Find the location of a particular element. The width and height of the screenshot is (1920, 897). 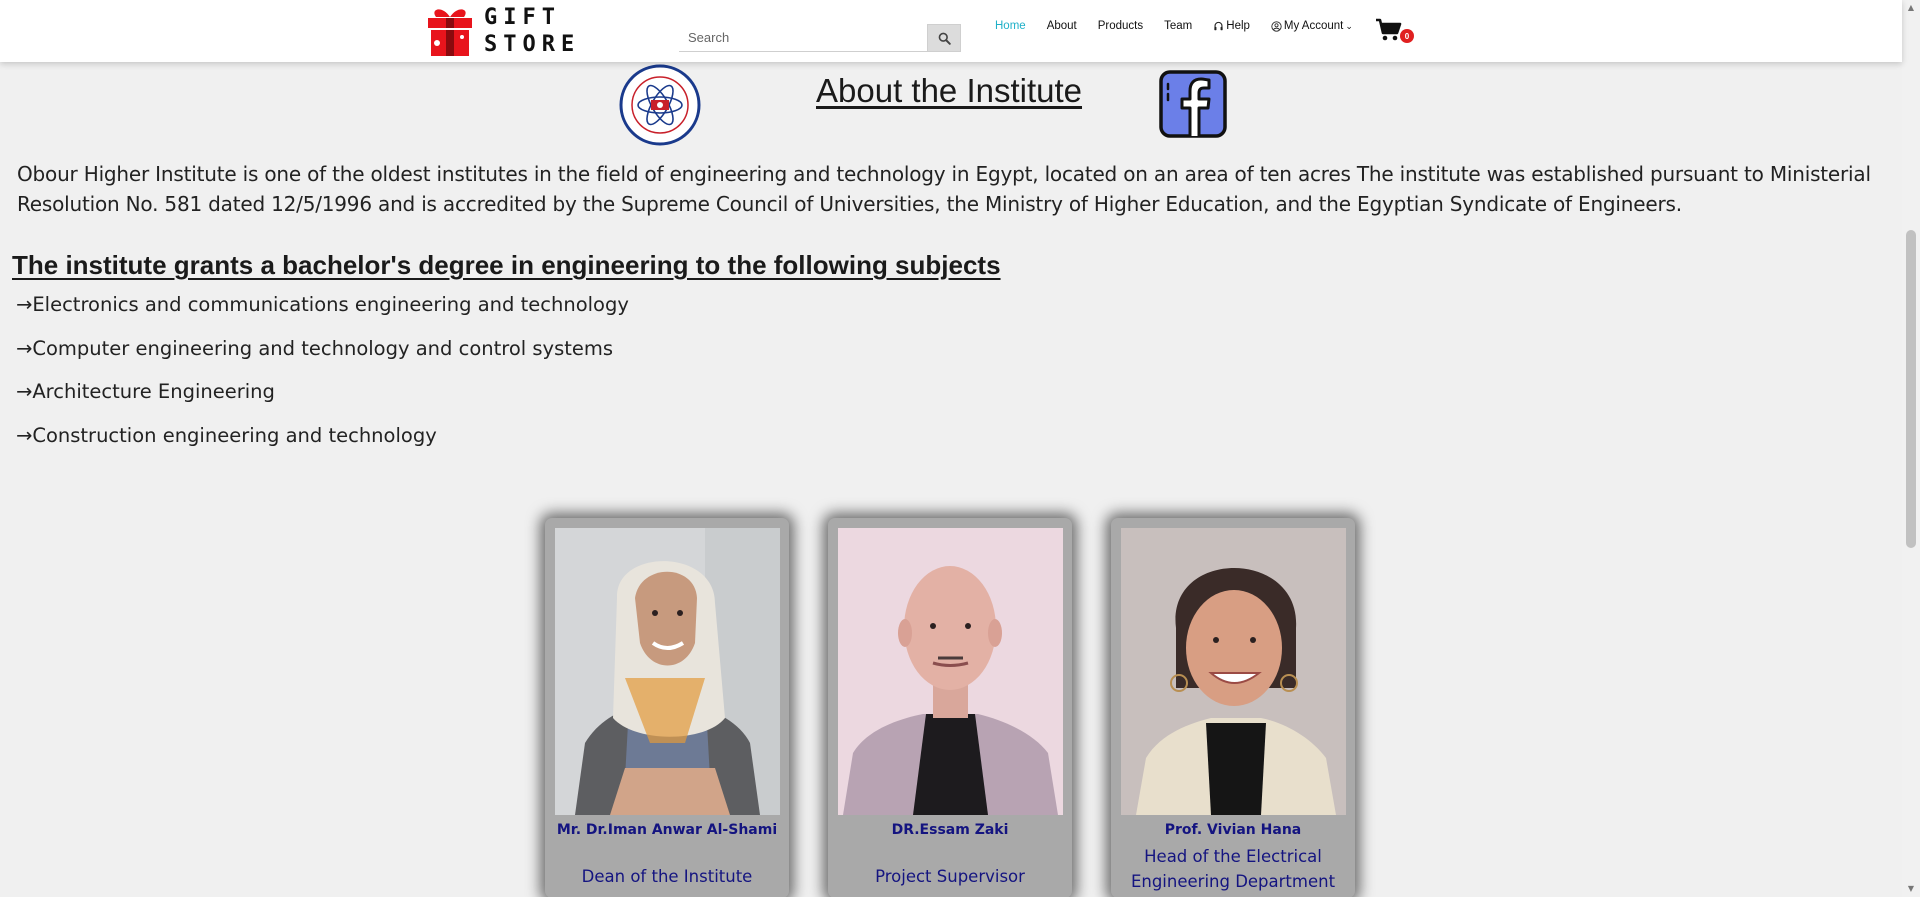

staff-card: DR.Essam Zaki Project Supervisor is located at coordinates (950, 707).